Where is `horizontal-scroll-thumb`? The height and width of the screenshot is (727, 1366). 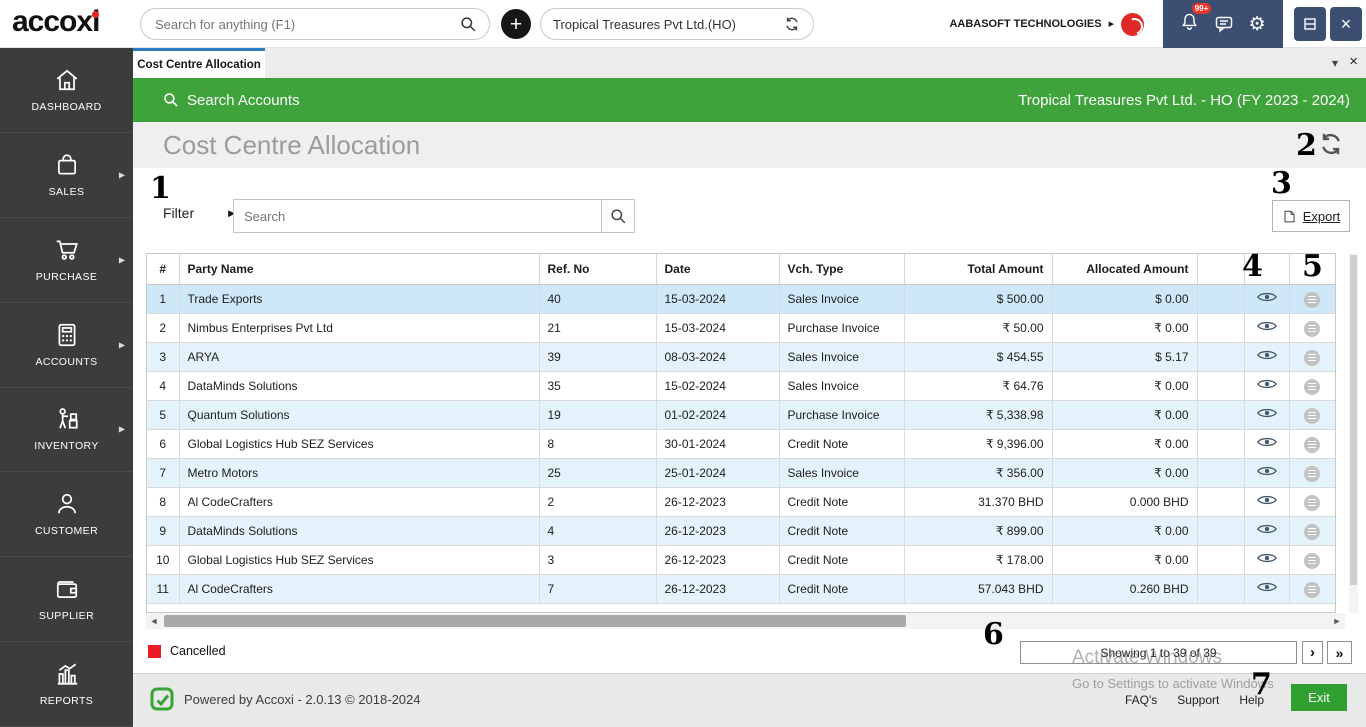
horizontal-scroll-thumb is located at coordinates (535, 621).